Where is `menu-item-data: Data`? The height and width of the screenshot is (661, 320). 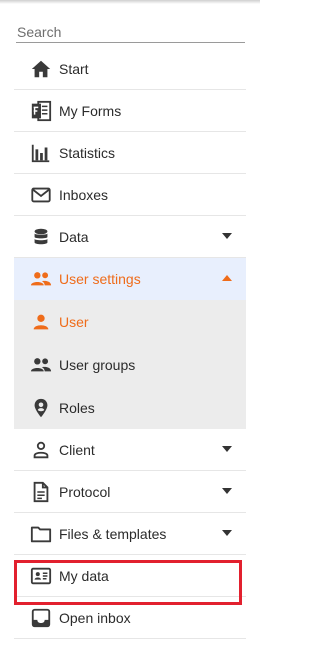 menu-item-data: Data is located at coordinates (130, 237).